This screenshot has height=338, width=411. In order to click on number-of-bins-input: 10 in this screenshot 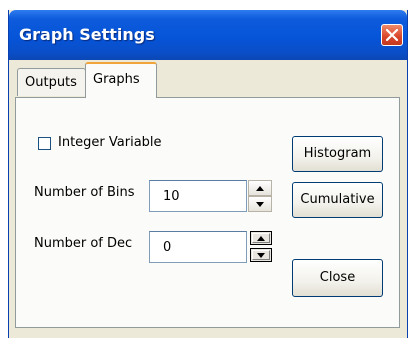, I will do `click(198, 196)`.